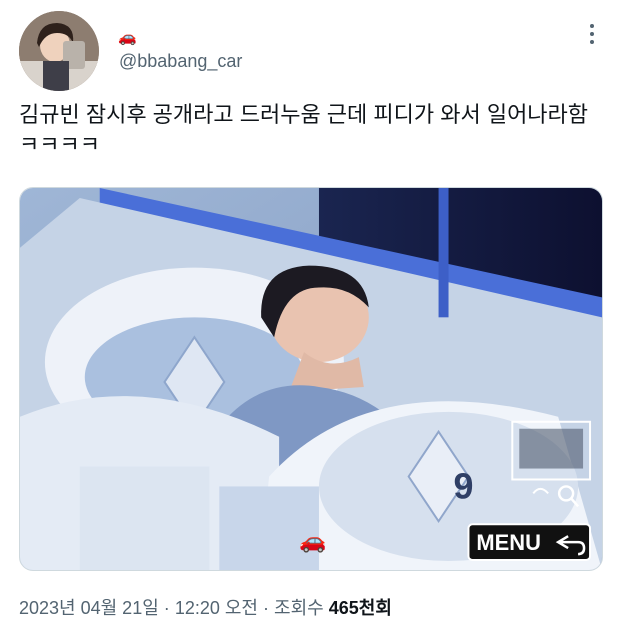 This screenshot has height=639, width=622. I want to click on tweet-metadata: 2023년 04월 21일 · 12:20 오전 · 조회수 465천회, so click(205, 607).